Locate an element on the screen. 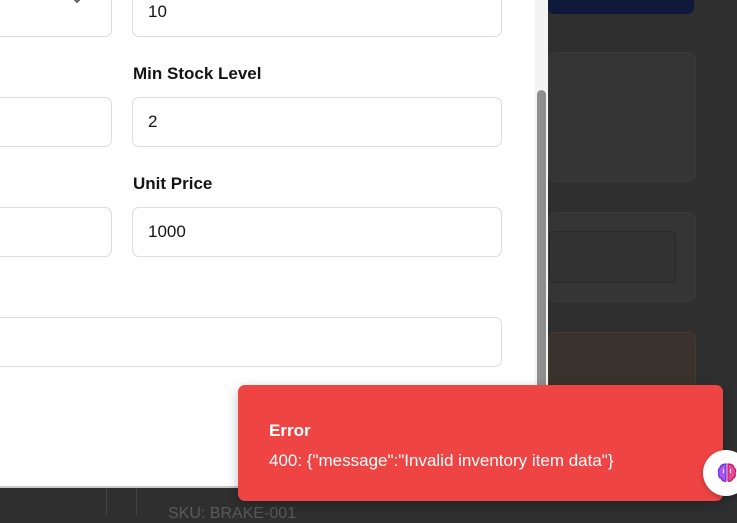 This screenshot has width=737, height=523. quantity-field: 10 is located at coordinates (317, 18).